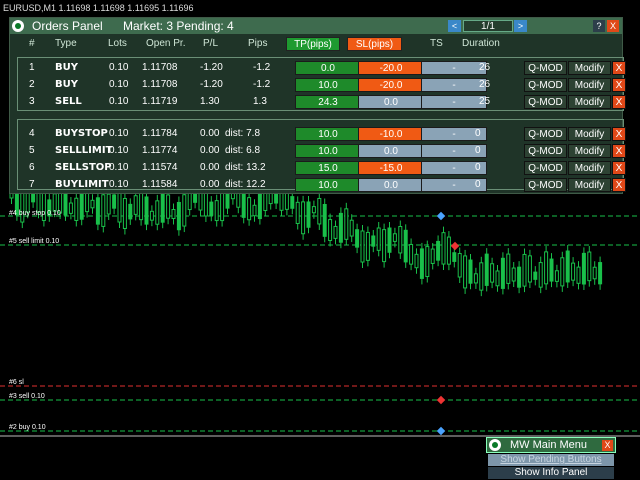 The width and height of the screenshot is (640, 480). What do you see at coordinates (391, 168) in the screenshot?
I see `sl-value-field: -15.0` at bounding box center [391, 168].